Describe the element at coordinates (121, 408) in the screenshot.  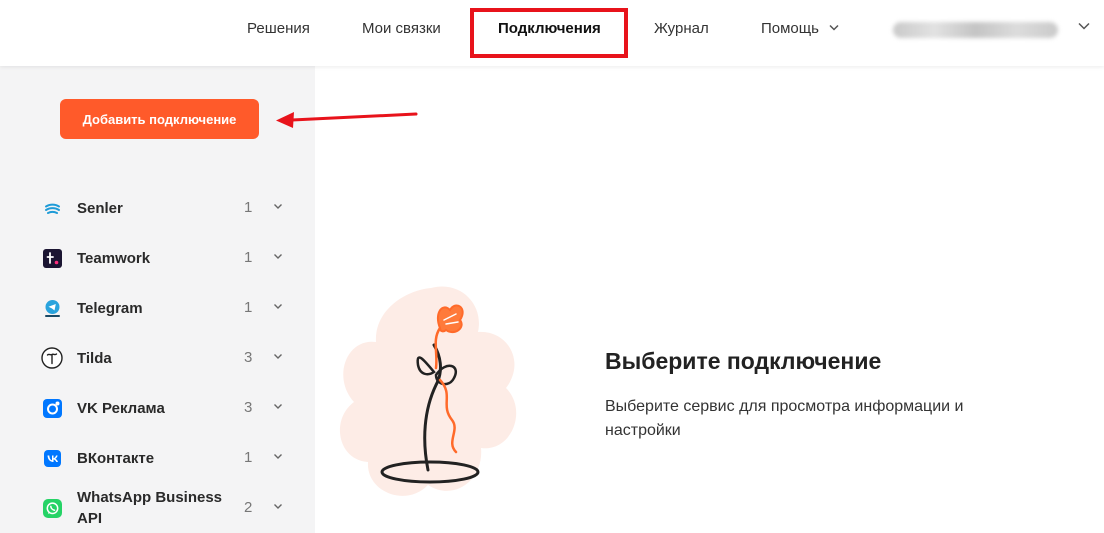
I see `connection-label: VK Реклама` at that location.